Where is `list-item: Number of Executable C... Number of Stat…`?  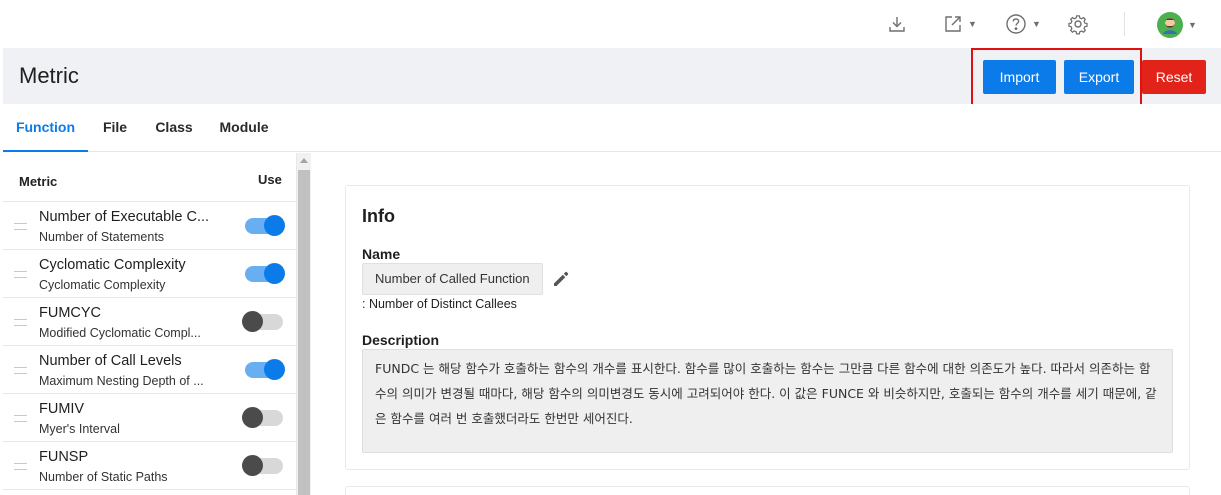 list-item: Number of Executable C... Number of Stat… is located at coordinates (149, 226).